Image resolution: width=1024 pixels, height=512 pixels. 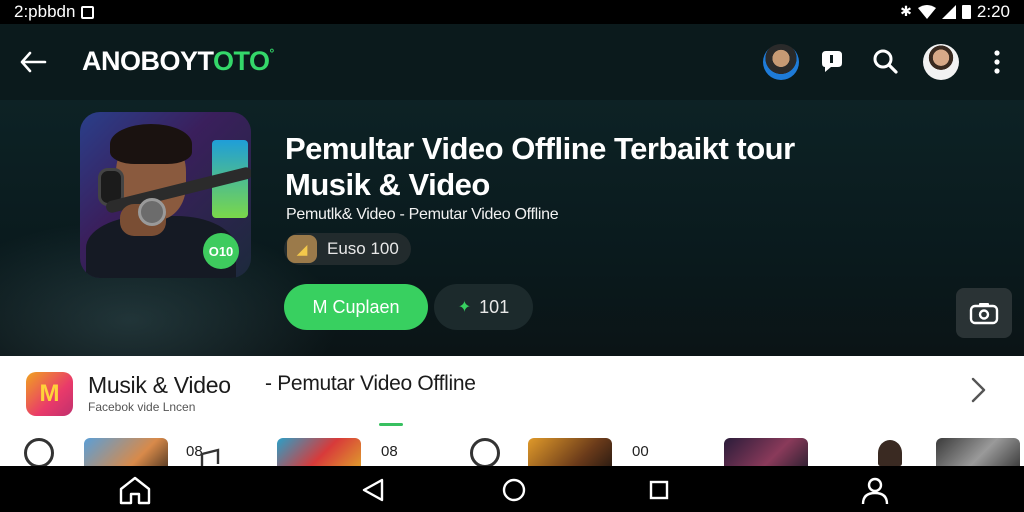 I want to click on logo-mark: °, so click(x=272, y=53).